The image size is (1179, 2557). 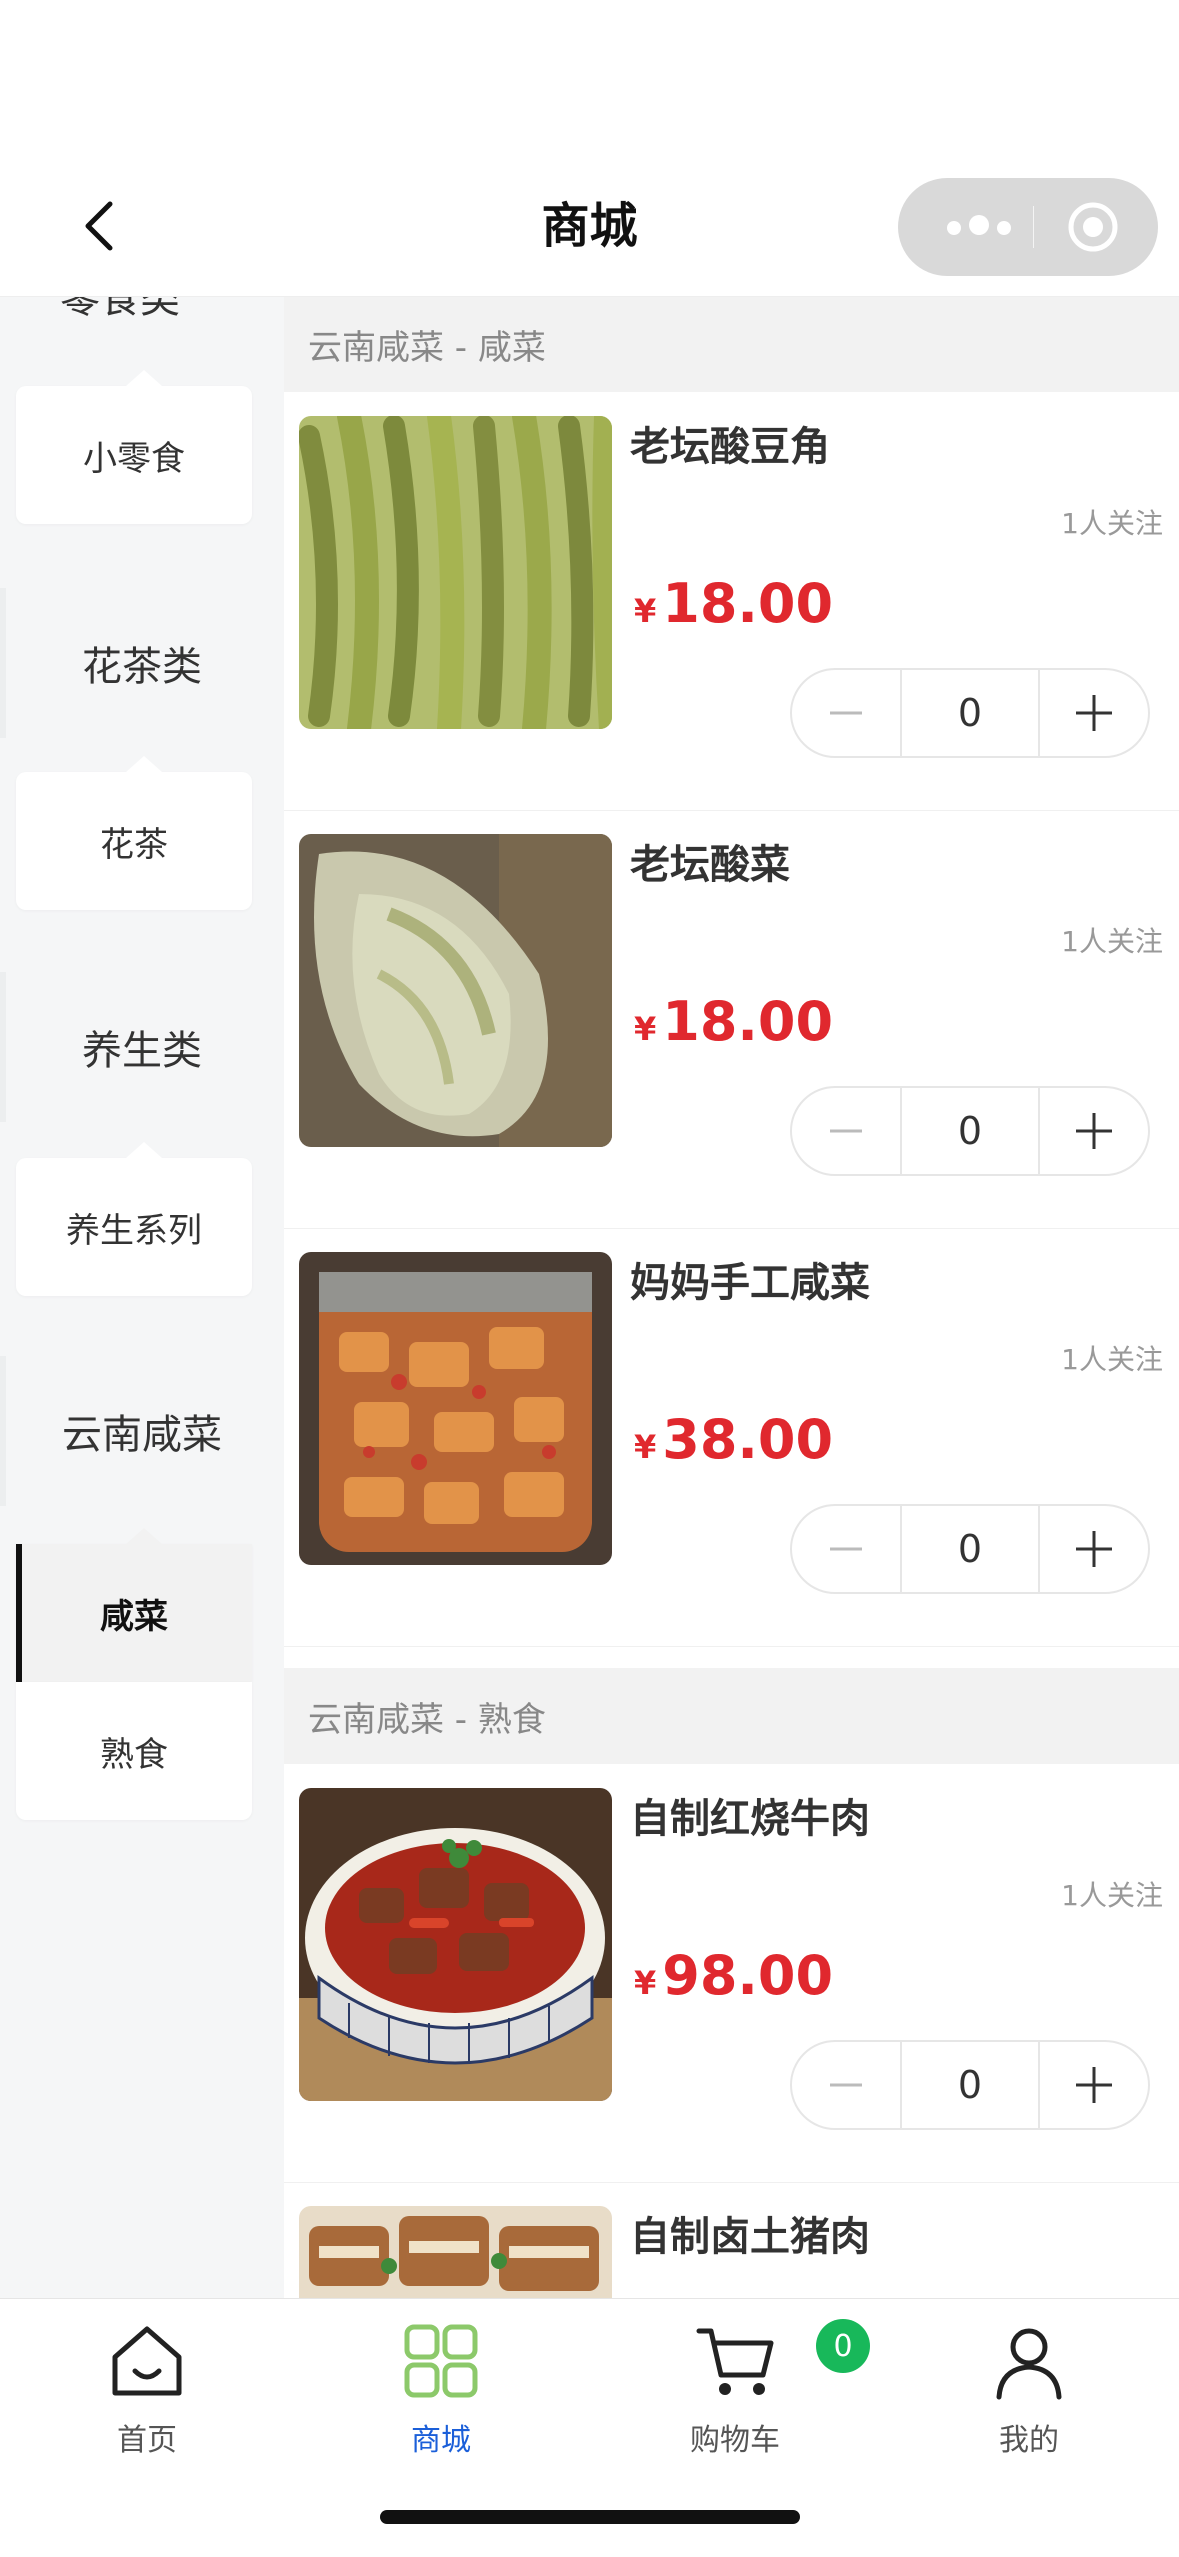 What do you see at coordinates (142, 1435) in the screenshot?
I see `sidebar-category-label: 云南咸菜` at bounding box center [142, 1435].